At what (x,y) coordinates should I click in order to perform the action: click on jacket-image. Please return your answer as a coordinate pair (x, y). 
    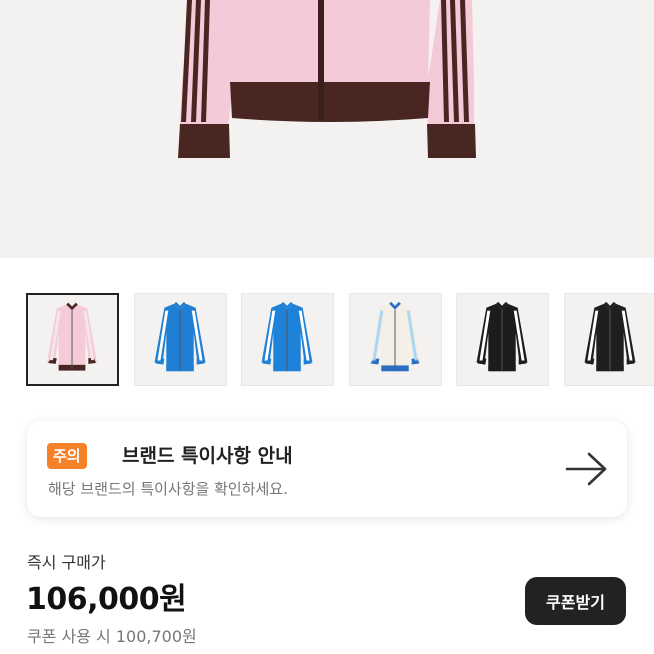
    Looking at the image, I should click on (327, 79).